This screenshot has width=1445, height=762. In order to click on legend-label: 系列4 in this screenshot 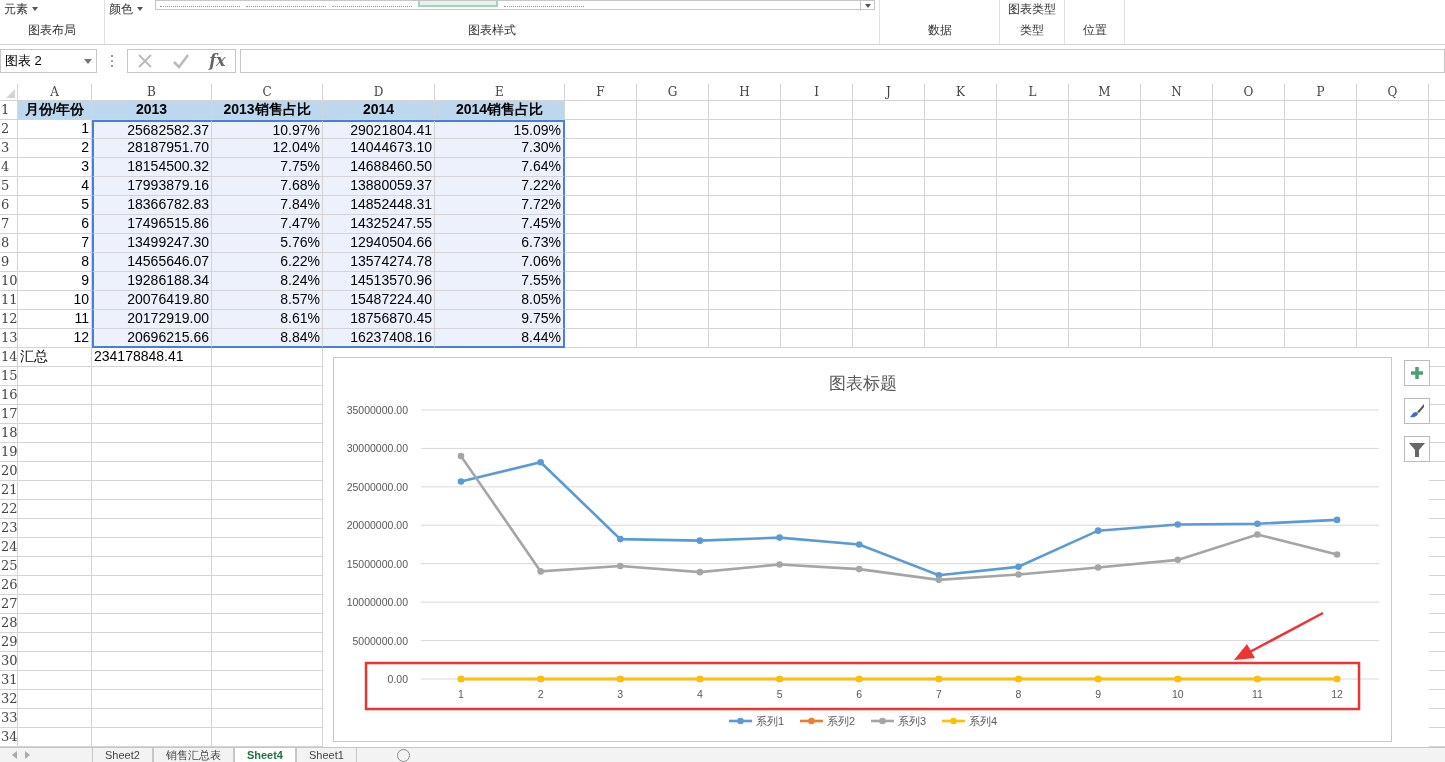, I will do `click(983, 721)`.